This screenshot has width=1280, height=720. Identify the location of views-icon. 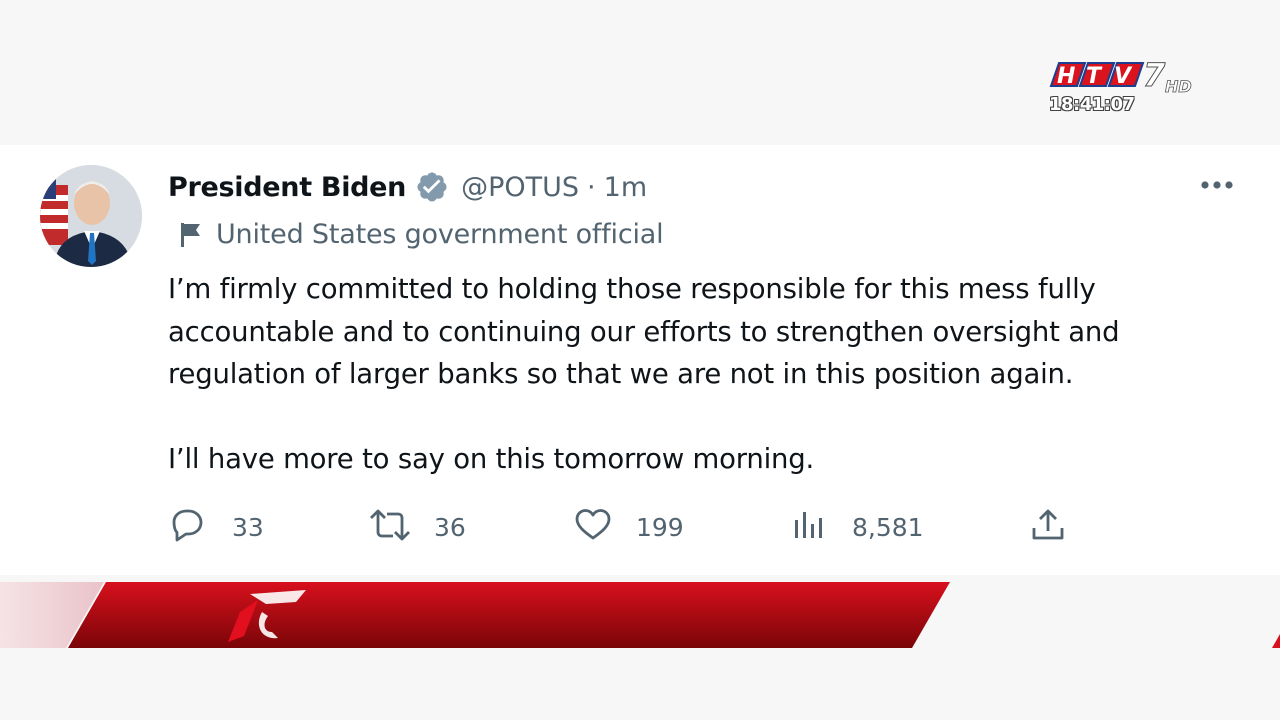
(808, 527).